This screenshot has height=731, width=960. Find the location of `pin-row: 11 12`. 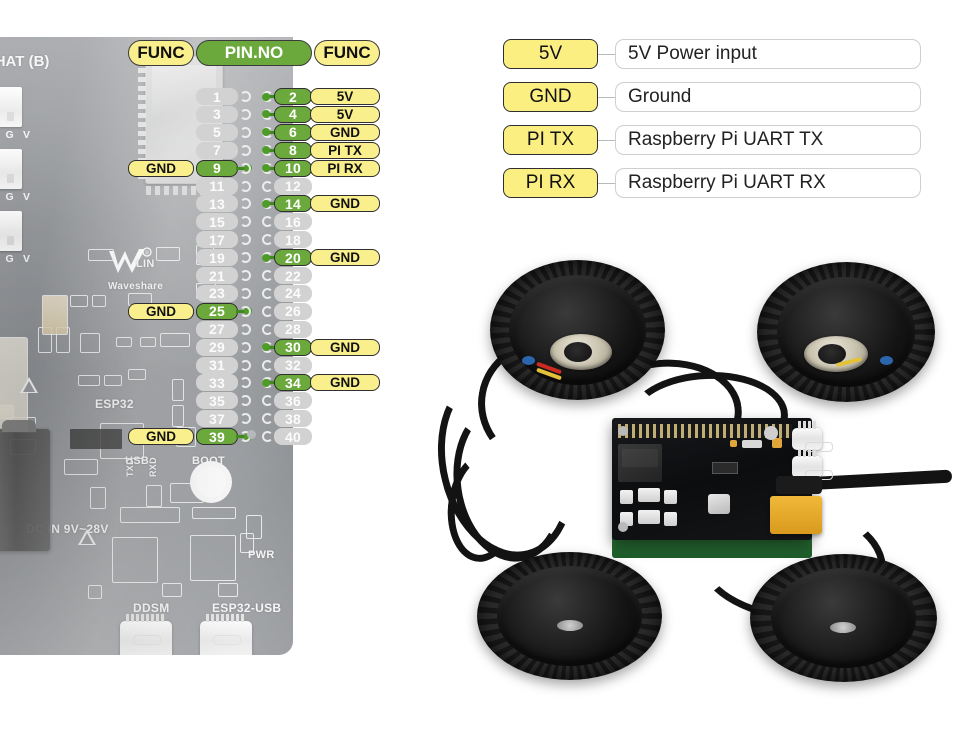

pin-row: 11 12 is located at coordinates (210, 186).